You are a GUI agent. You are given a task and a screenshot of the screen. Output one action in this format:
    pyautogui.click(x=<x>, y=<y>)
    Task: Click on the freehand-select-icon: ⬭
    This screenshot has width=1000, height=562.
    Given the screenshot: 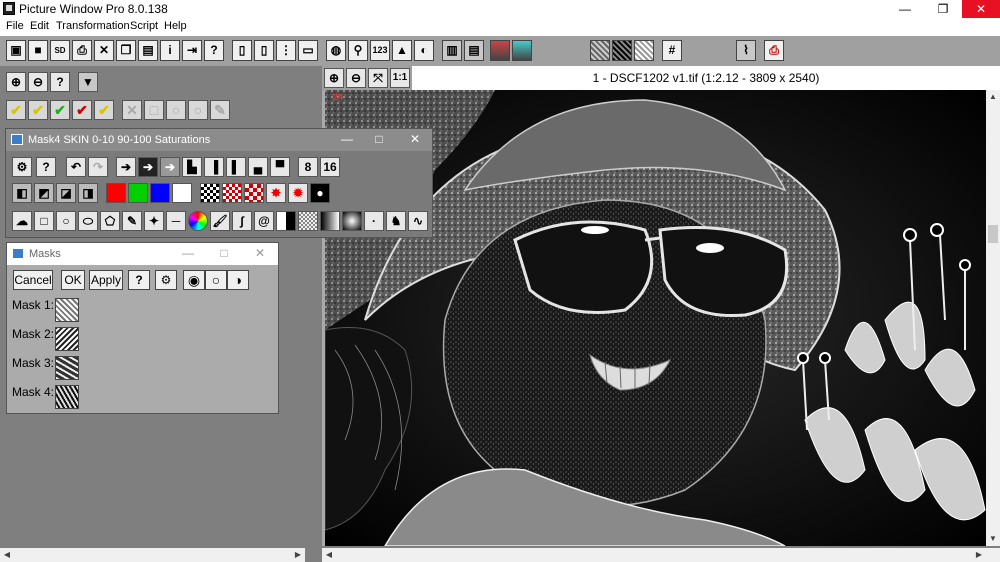 What is the action you would take?
    pyautogui.click(x=88, y=221)
    